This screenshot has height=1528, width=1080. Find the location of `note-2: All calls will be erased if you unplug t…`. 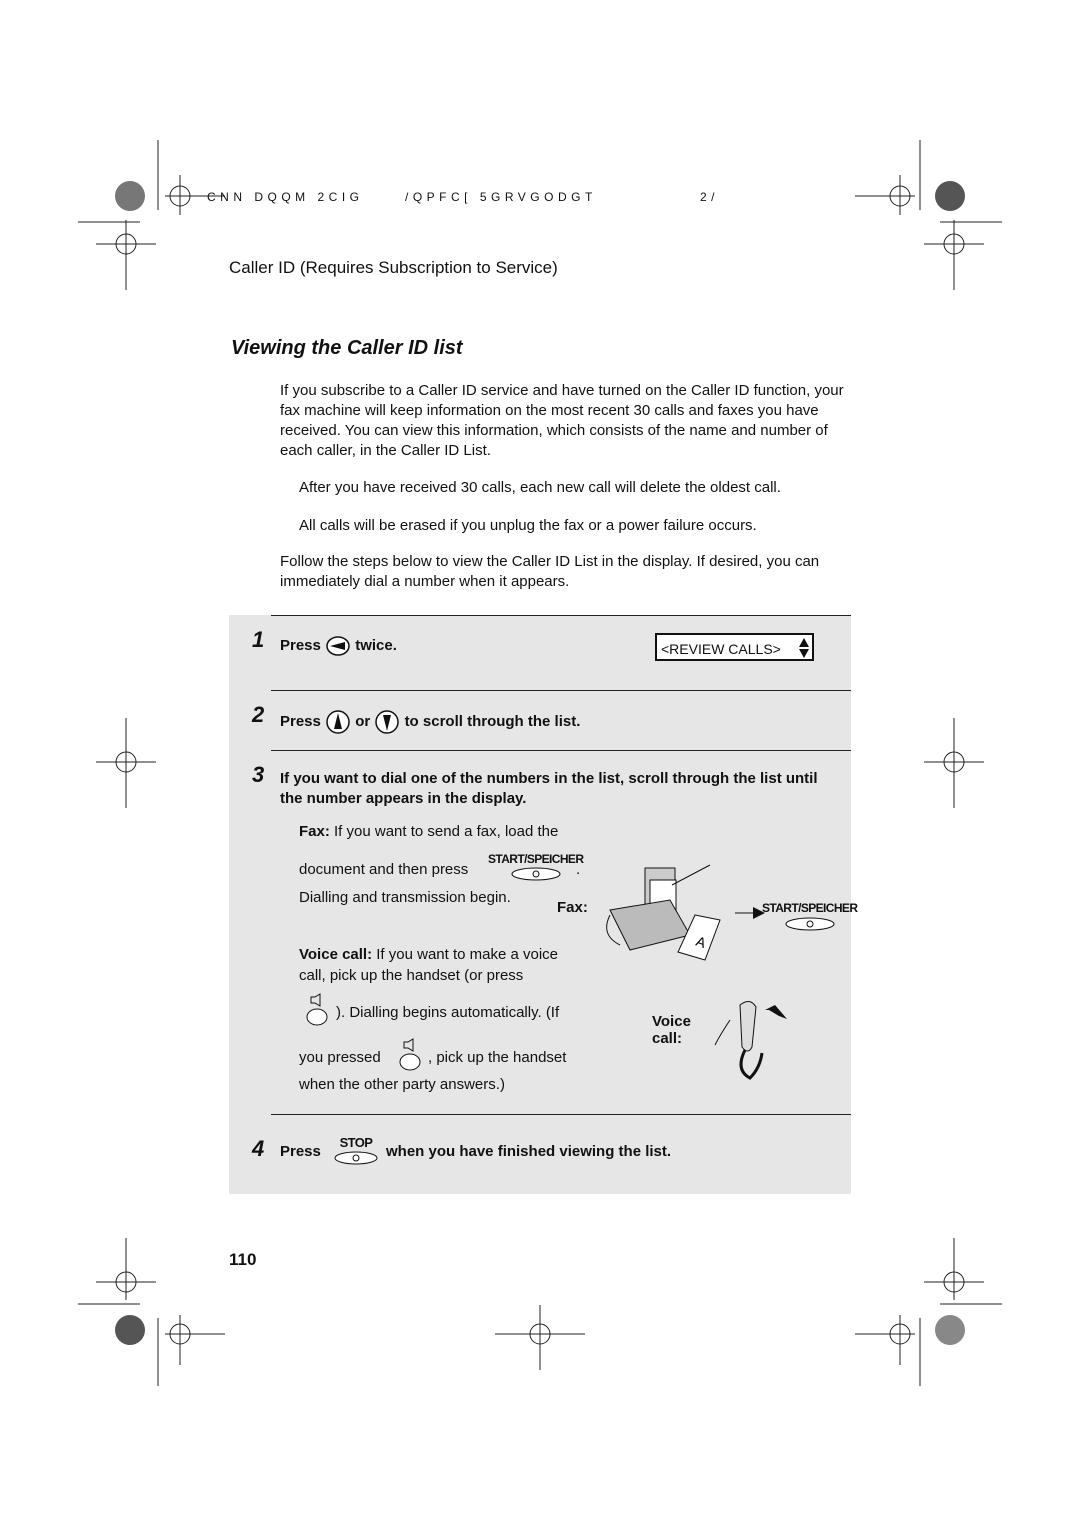

note-2: All calls will be erased if you unplug t… is located at coordinates (528, 525).